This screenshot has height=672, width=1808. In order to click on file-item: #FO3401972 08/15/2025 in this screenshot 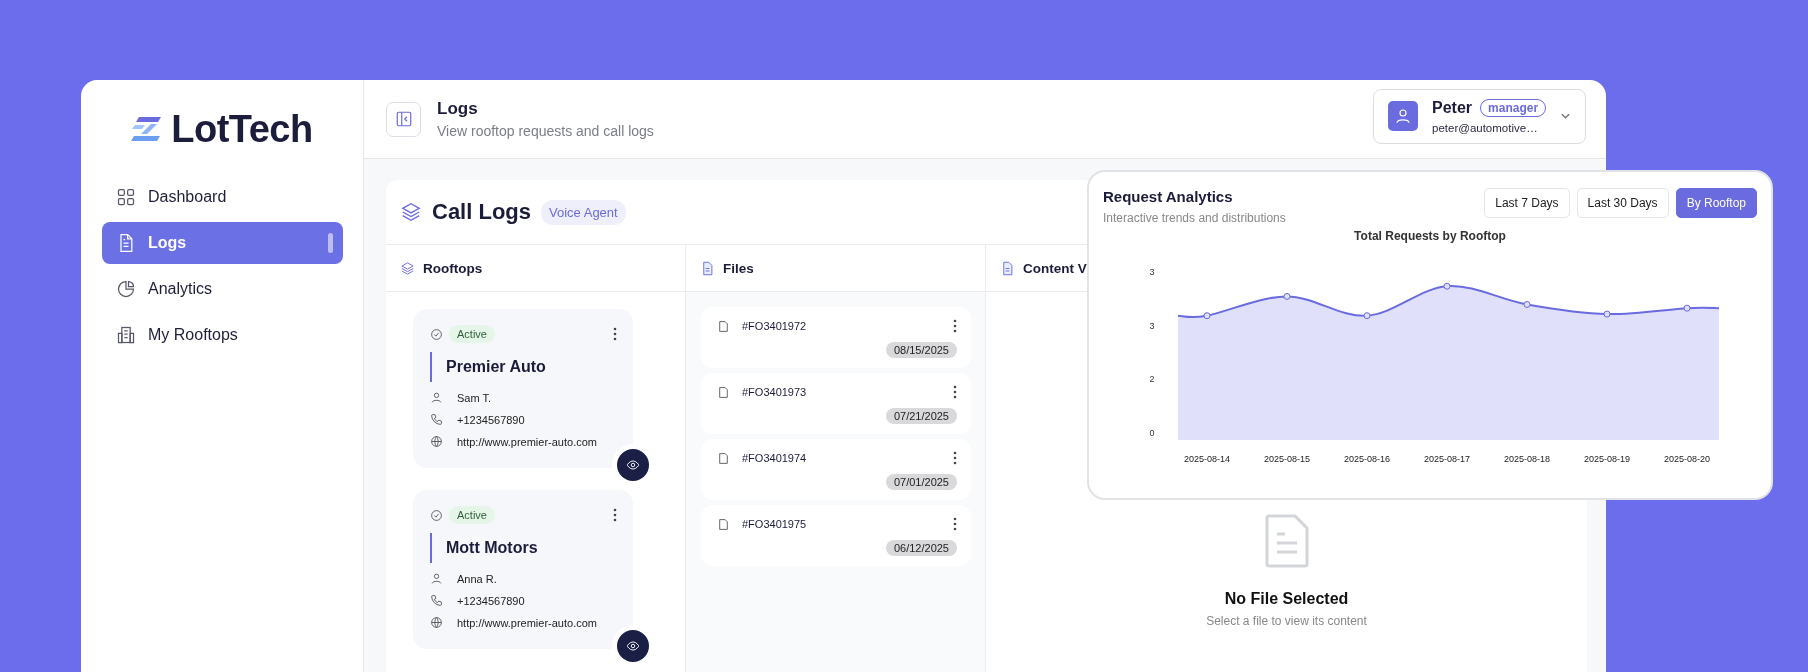, I will do `click(836, 337)`.